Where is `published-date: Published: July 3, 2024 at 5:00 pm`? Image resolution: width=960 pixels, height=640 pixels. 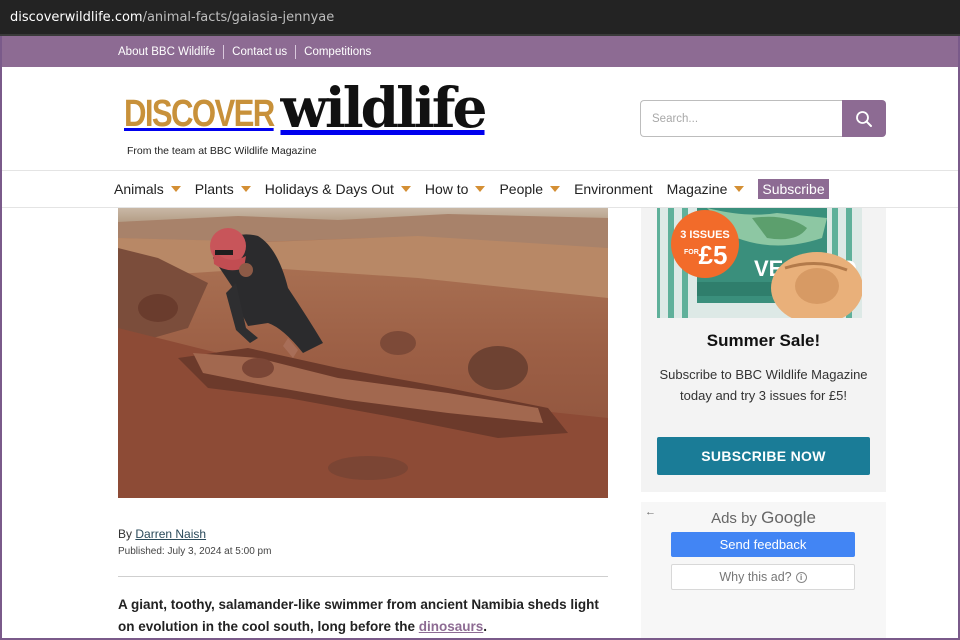
published-date: Published: July 3, 2024 at 5:00 pm is located at coordinates (195, 551).